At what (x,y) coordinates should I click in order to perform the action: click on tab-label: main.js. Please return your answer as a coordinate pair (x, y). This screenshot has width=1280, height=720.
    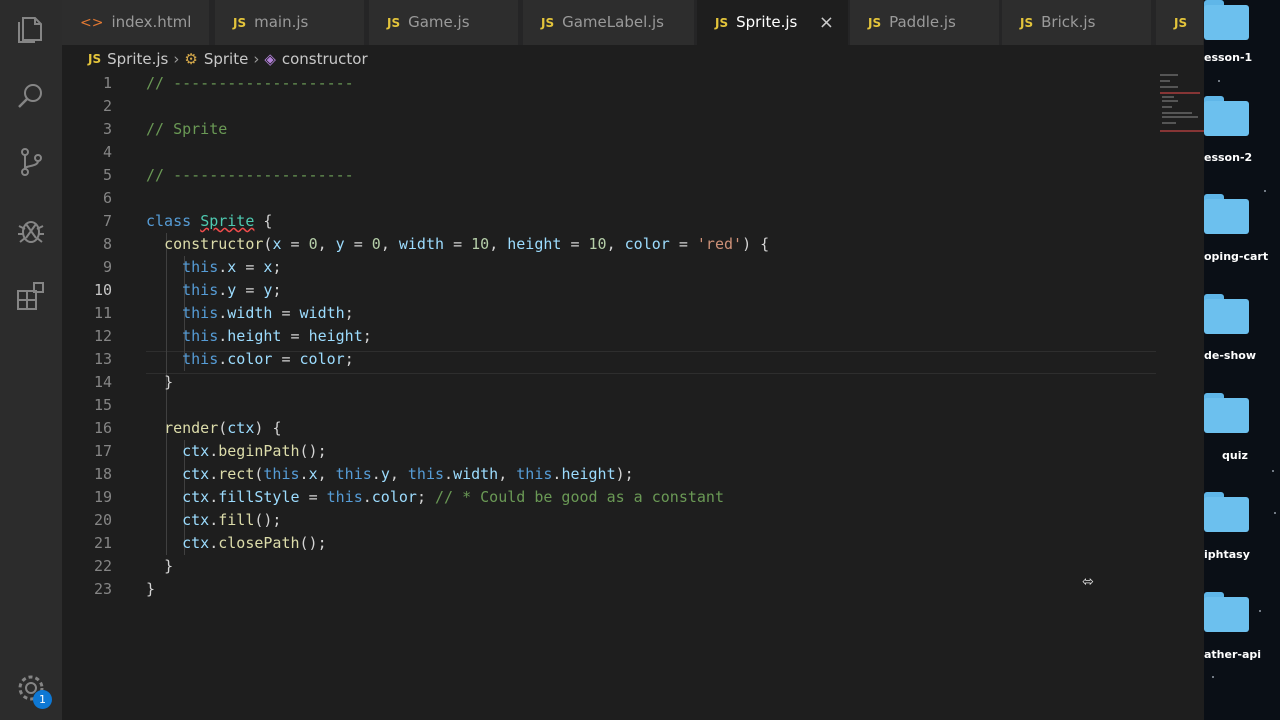
    Looking at the image, I should click on (281, 22).